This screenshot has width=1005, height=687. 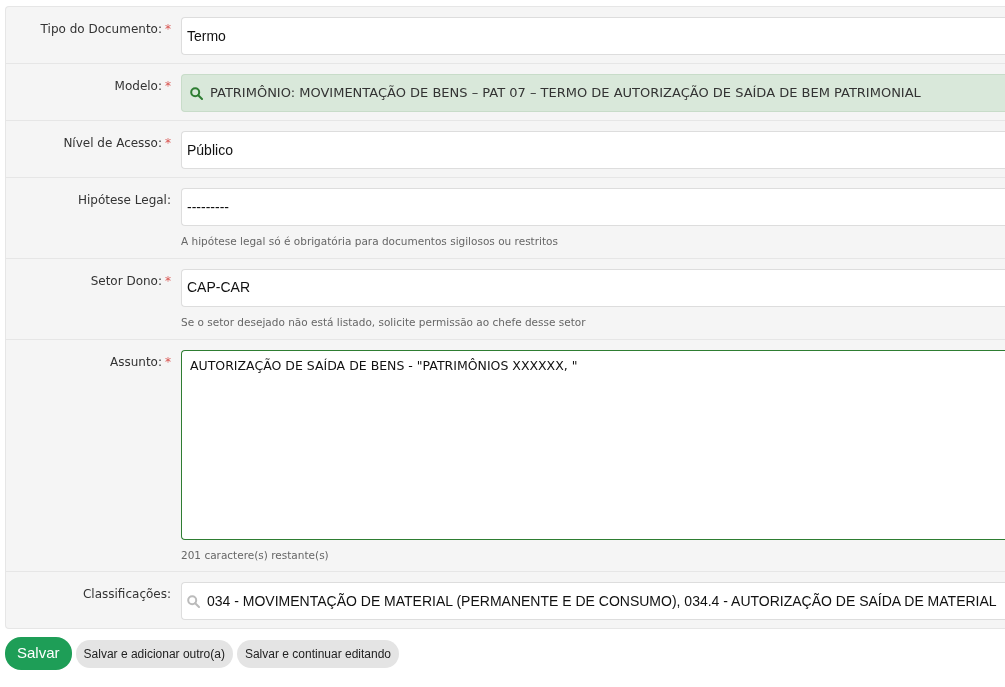 I want to click on lookup-field: PATRIMÔNIO: MOVIMENTAÇÃO DE BENS – PAT 07 – TERMO DE AUTORIZAÇÃO DE SAÍDA DE BEM PATRIMONIAL, so click(x=593, y=93).